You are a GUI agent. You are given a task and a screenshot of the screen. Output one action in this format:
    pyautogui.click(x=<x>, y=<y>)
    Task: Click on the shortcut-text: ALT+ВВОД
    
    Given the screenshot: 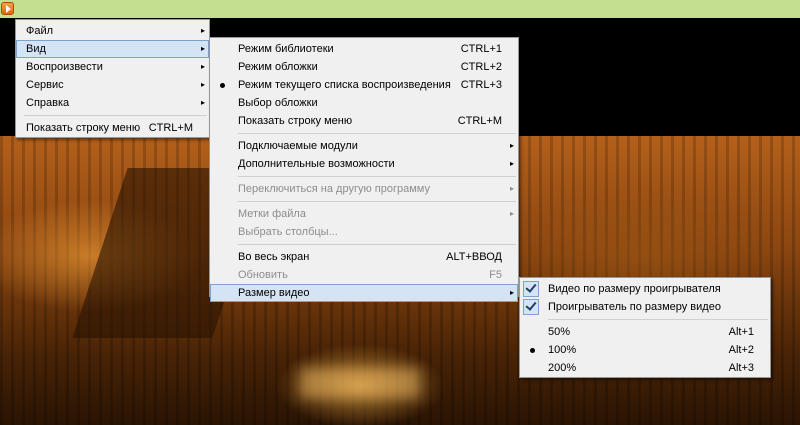 What is the action you would take?
    pyautogui.click(x=474, y=257)
    